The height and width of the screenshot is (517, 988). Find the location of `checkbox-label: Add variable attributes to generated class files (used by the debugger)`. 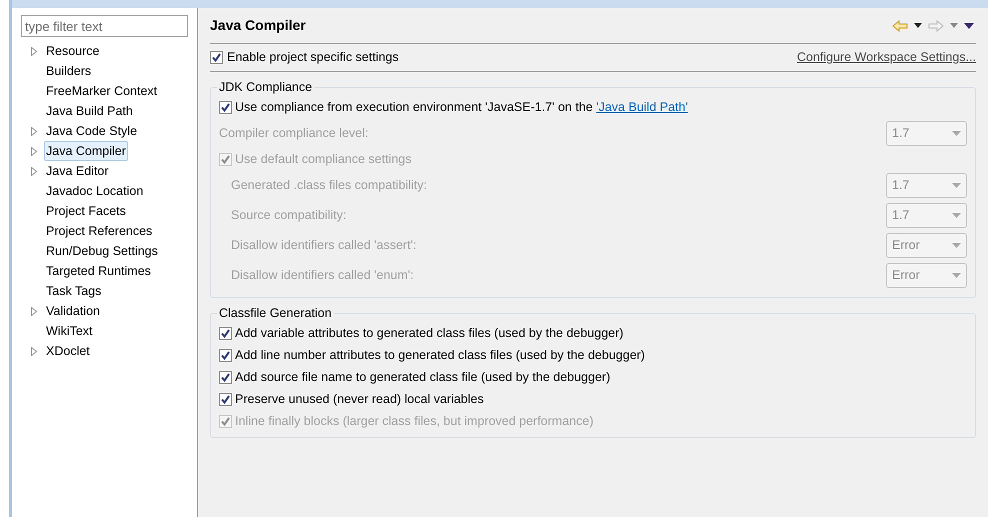

checkbox-label: Add variable attributes to generated class files (used by the debugger) is located at coordinates (429, 333).